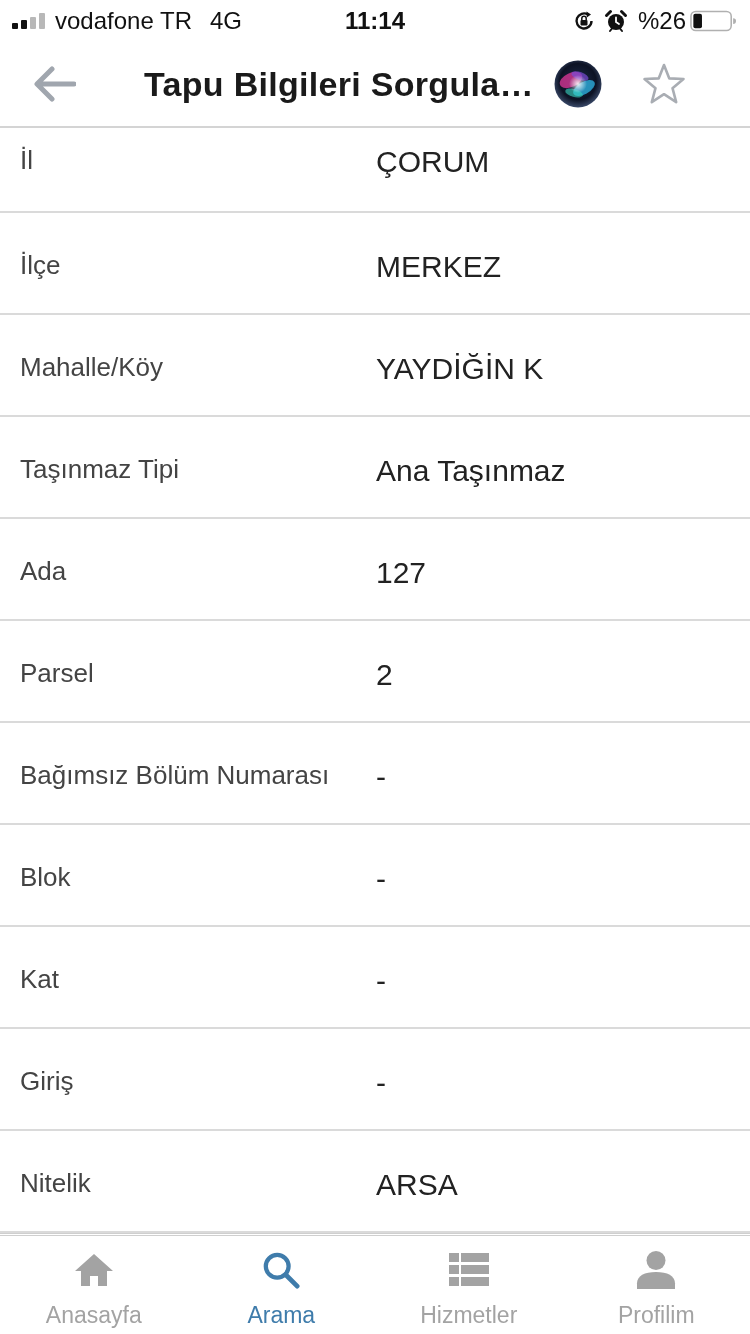 This screenshot has width=750, height=1334. I want to click on assistant-orb-icon, so click(577, 84).